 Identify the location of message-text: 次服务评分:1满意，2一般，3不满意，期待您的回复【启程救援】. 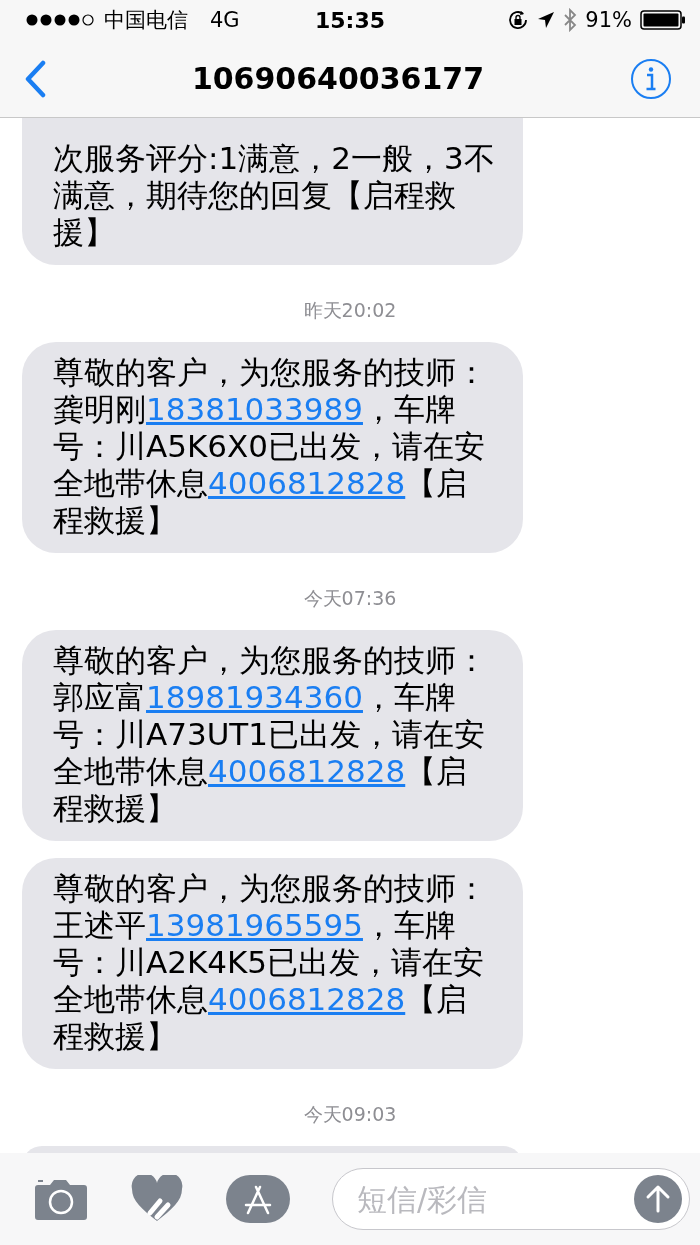
(274, 195).